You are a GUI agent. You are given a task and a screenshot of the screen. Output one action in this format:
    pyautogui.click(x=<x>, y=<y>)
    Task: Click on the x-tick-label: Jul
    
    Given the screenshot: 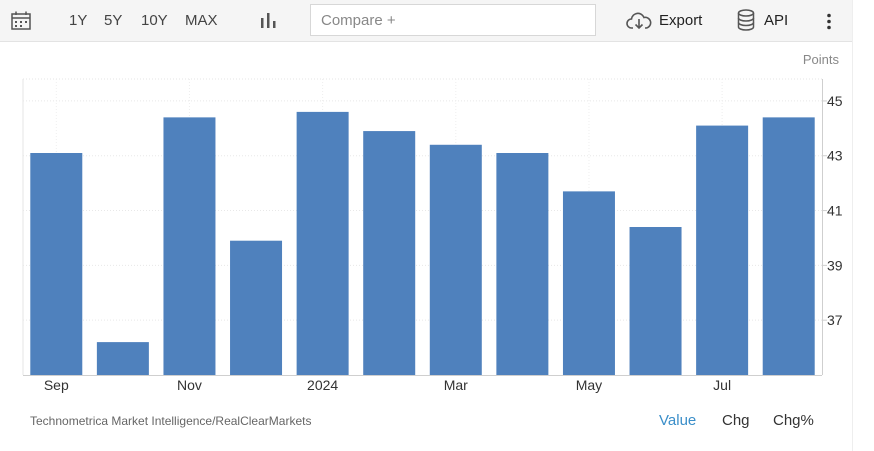 What is the action you would take?
    pyautogui.click(x=722, y=385)
    